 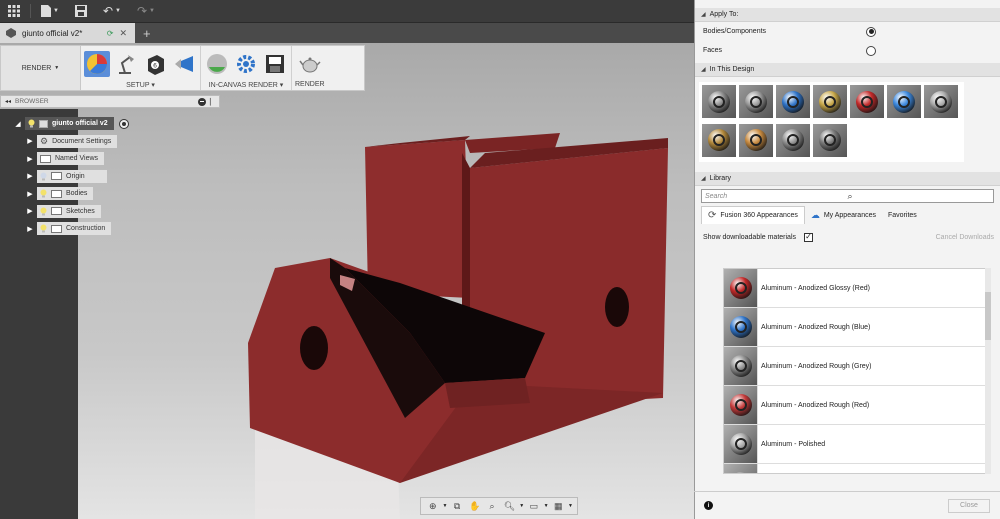 I want to click on tree-item-sketches: Sketches, so click(x=69, y=211).